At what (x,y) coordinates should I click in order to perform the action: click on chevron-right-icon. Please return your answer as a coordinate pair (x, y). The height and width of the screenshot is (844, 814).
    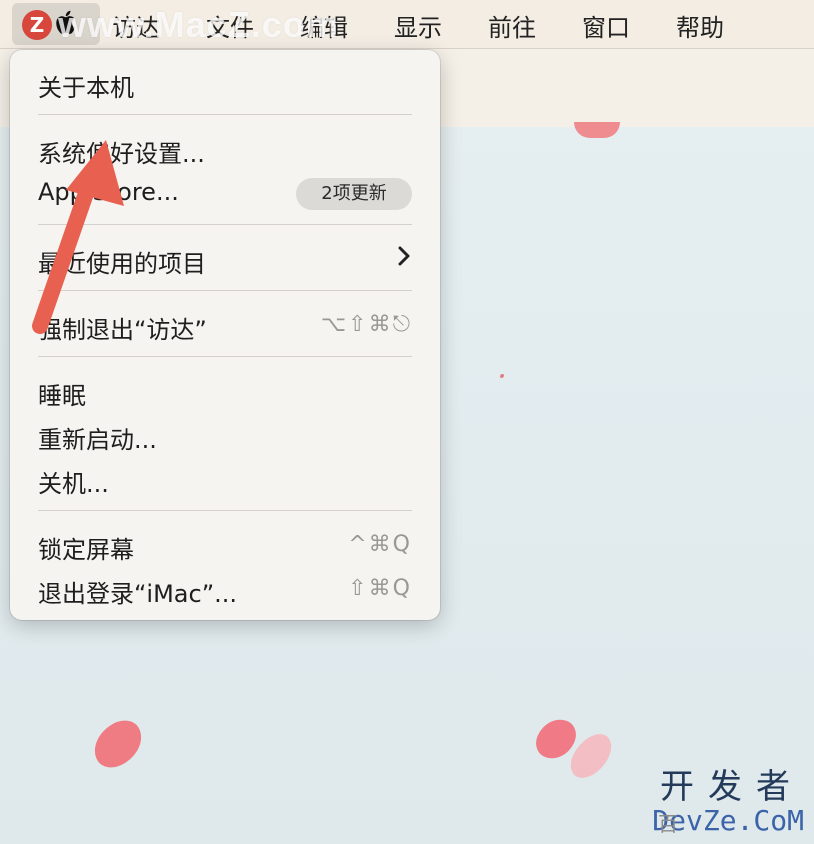
    Looking at the image, I should click on (404, 256).